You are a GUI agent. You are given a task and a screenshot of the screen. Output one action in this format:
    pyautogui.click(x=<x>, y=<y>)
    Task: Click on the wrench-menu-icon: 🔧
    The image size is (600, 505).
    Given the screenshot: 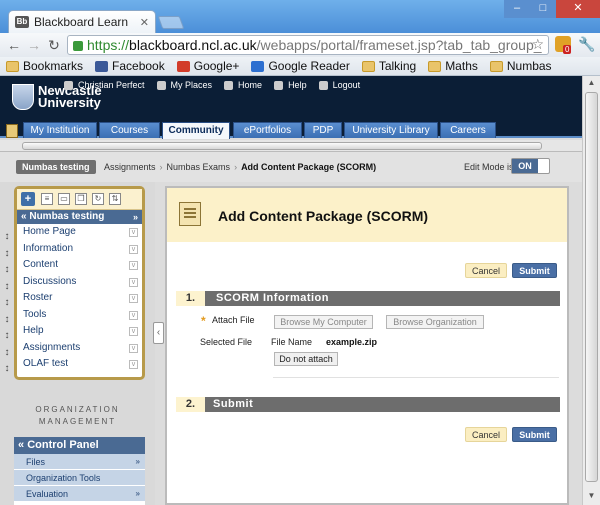 What is the action you would take?
    pyautogui.click(x=586, y=44)
    